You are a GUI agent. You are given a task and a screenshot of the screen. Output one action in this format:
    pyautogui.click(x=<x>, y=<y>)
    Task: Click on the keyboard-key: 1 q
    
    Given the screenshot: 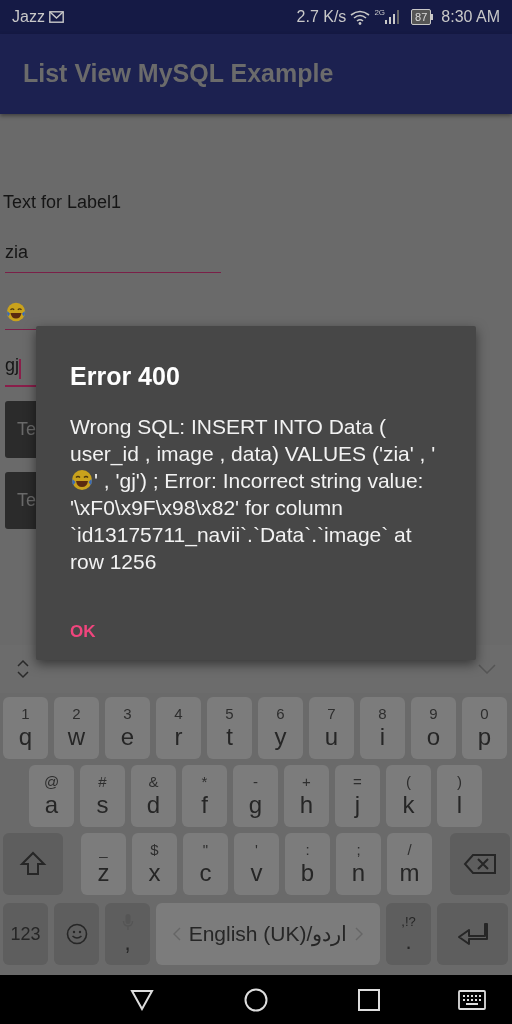 What is the action you would take?
    pyautogui.click(x=25, y=728)
    